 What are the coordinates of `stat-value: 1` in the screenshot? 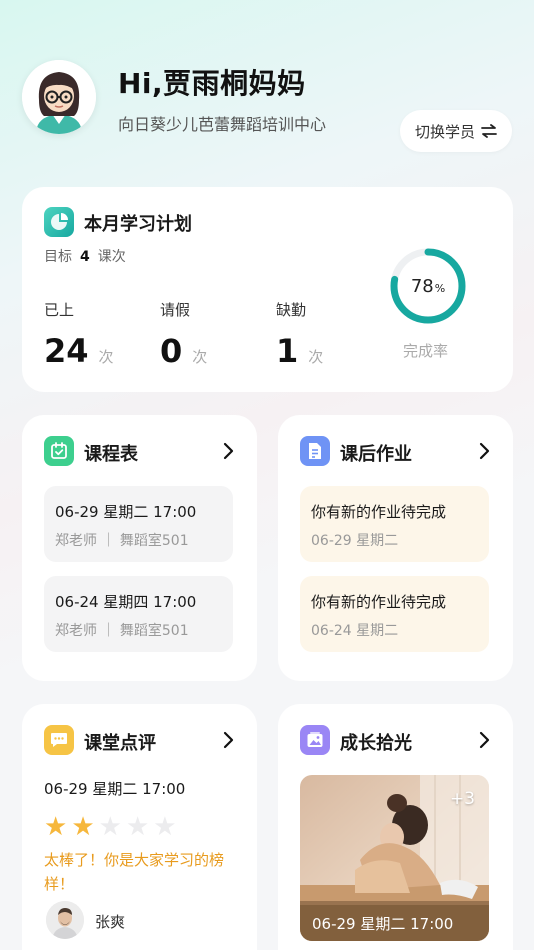 It's located at (287, 351).